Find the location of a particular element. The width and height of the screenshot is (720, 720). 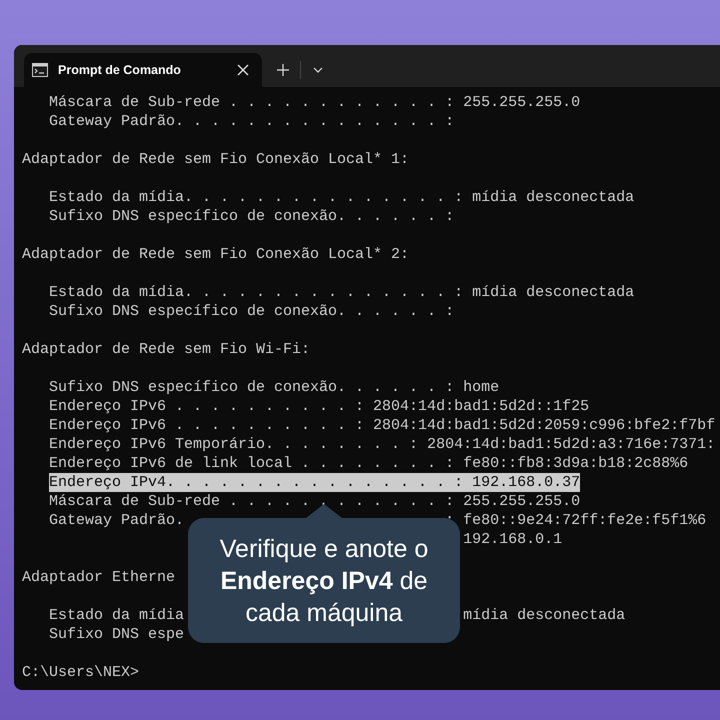

console-value: 192.168.0.1 is located at coordinates (512, 539).